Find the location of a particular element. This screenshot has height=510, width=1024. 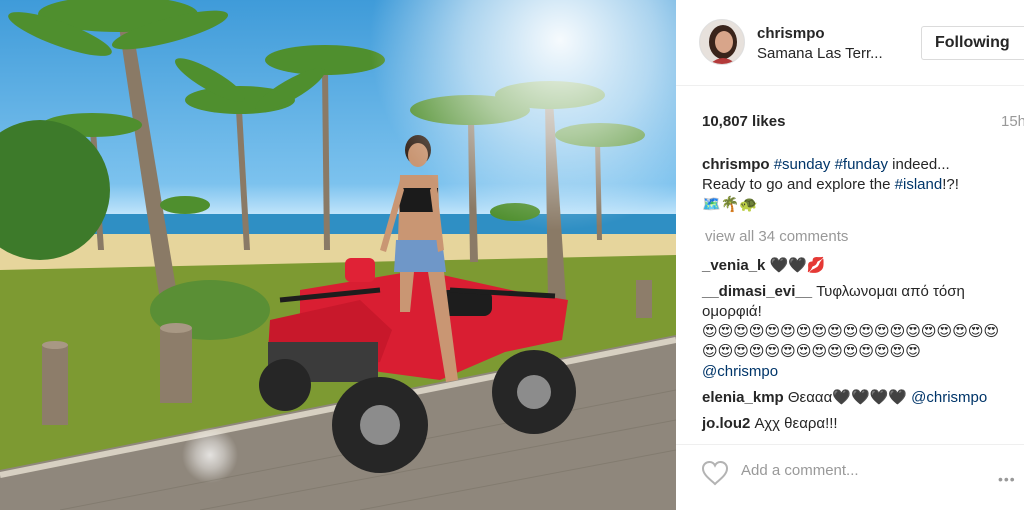

comment-username: elenia_kmp is located at coordinates (743, 397).